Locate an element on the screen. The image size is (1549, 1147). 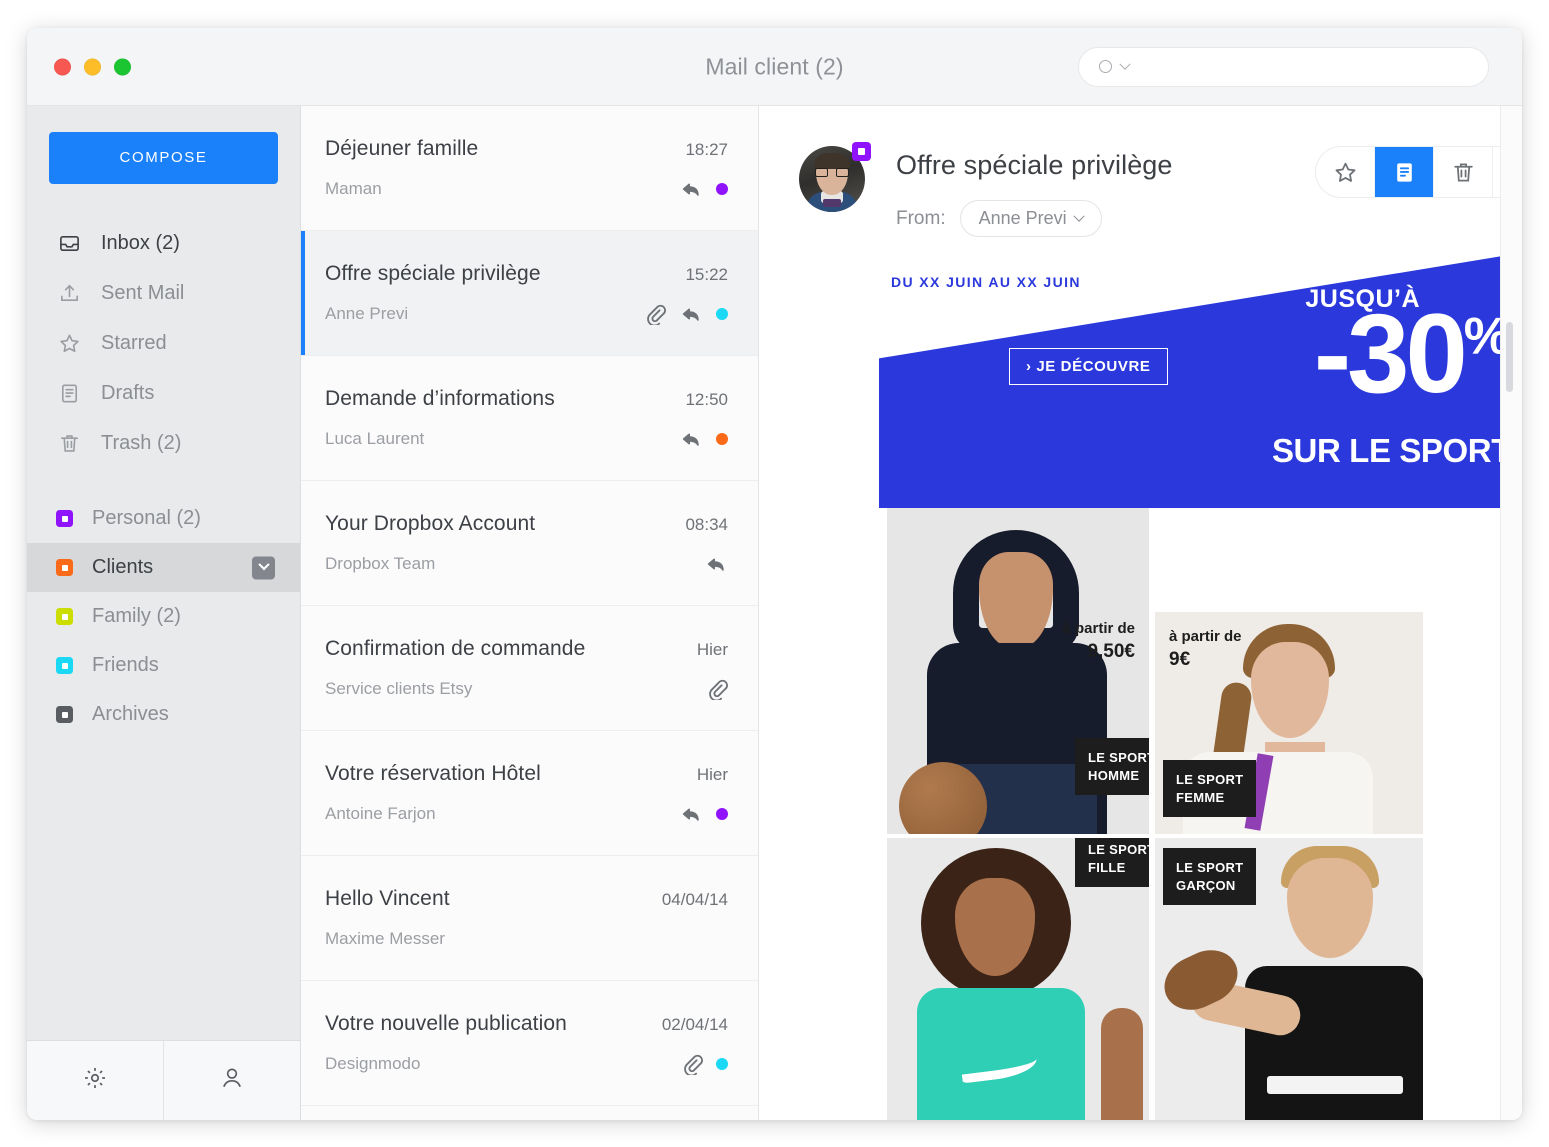
promo-price-men: à partir de 9,50€ is located at coordinates (1098, 641).